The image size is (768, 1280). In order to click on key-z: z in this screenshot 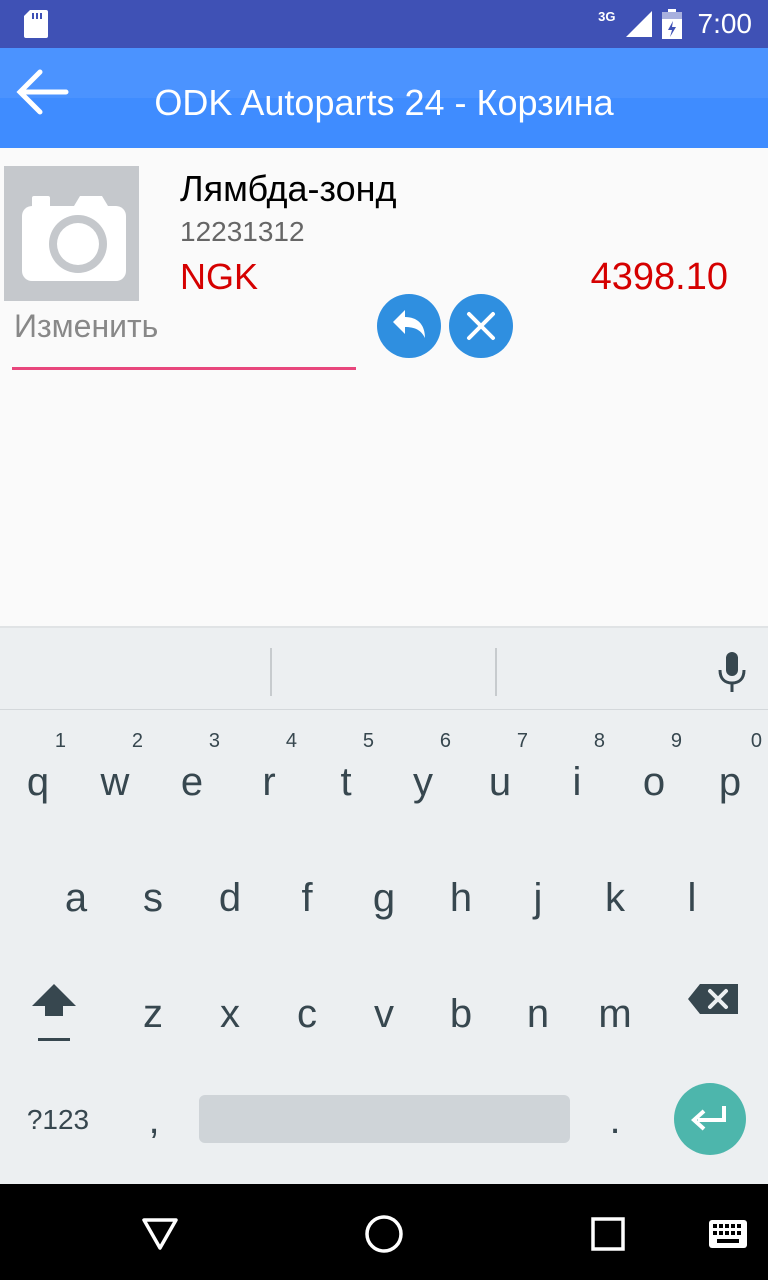, I will do `click(153, 1009)`.